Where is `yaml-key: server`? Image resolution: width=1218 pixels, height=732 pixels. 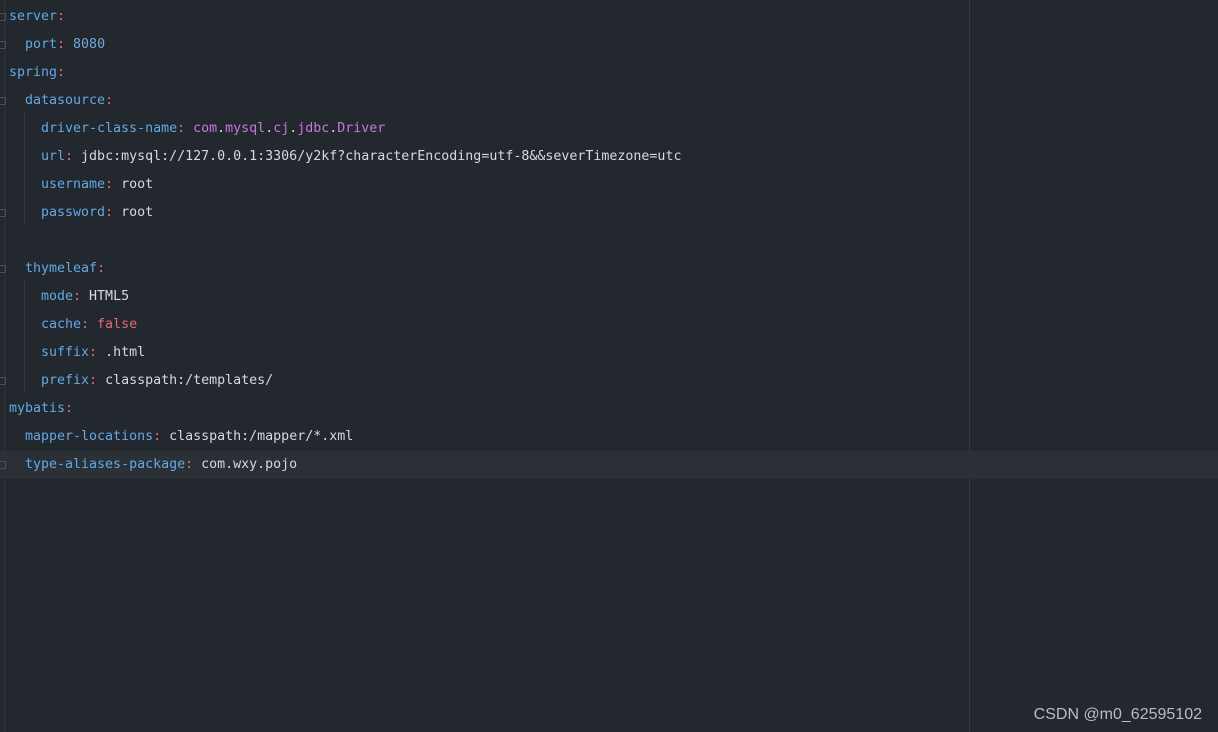
yaml-key: server is located at coordinates (33, 16).